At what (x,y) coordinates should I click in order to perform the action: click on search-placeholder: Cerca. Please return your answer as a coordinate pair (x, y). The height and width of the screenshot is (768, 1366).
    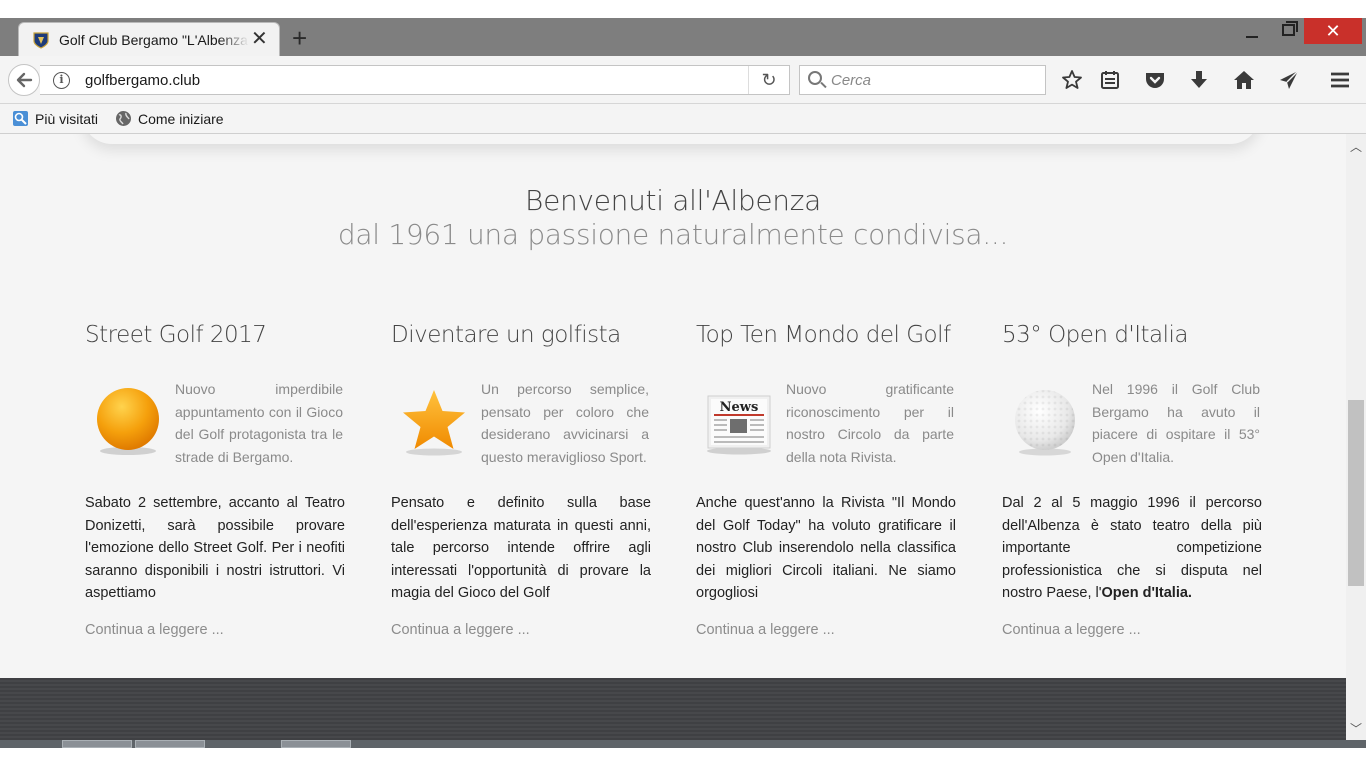
    Looking at the image, I should click on (851, 80).